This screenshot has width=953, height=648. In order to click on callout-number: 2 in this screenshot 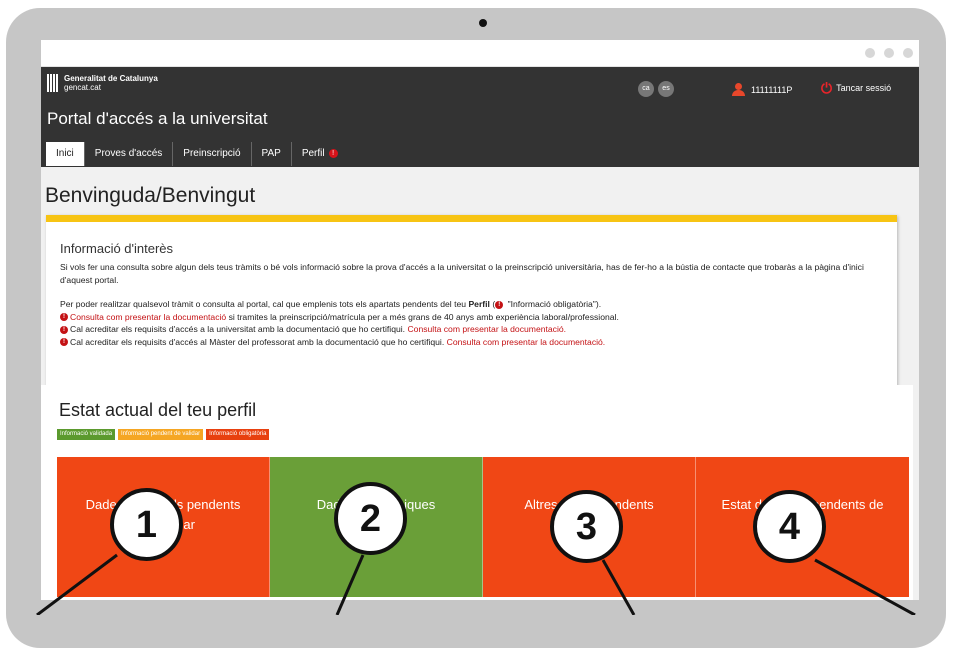, I will do `click(370, 518)`.